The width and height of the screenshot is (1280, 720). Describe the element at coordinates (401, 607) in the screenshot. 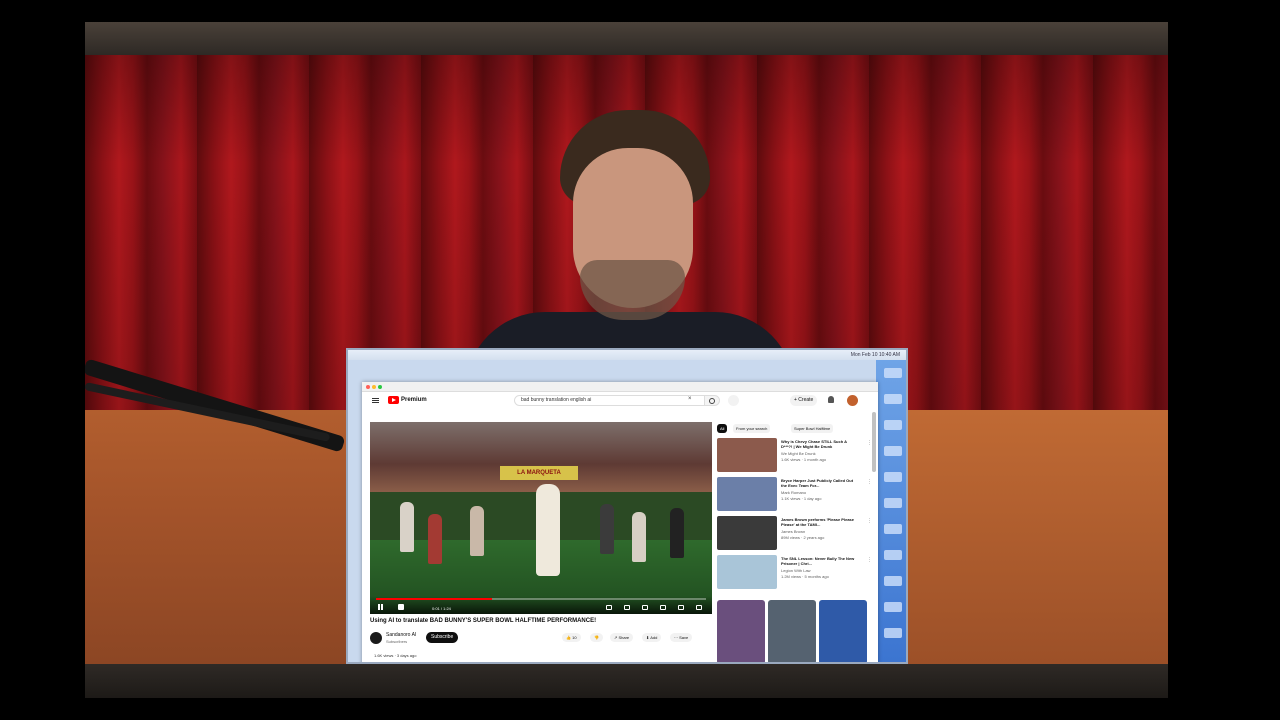

I see `volume-icon` at that location.